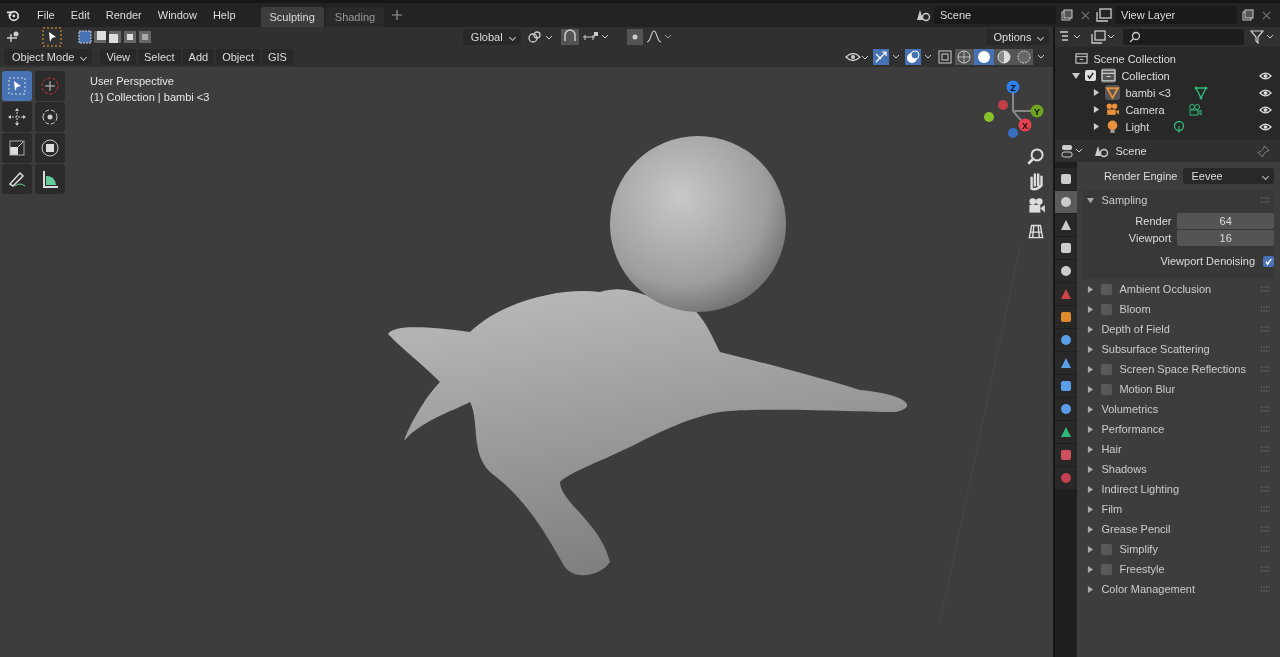 This screenshot has width=1280, height=657. Describe the element at coordinates (159, 57) in the screenshot. I see `menu-item: Select` at that location.